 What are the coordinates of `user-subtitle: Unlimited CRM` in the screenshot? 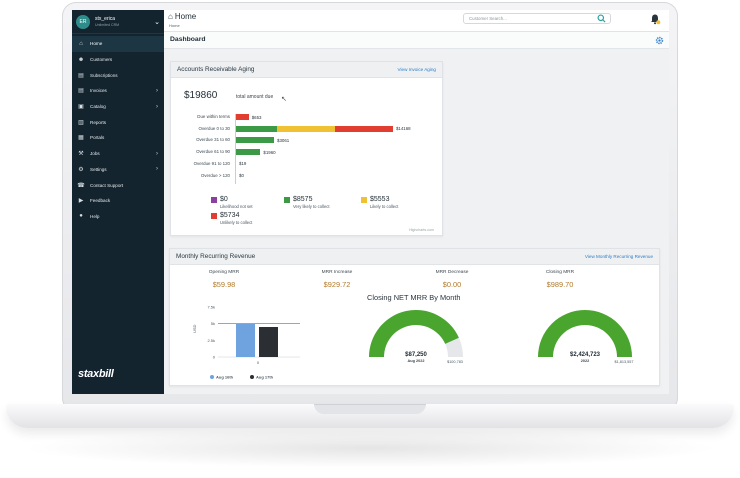 It's located at (107, 24).